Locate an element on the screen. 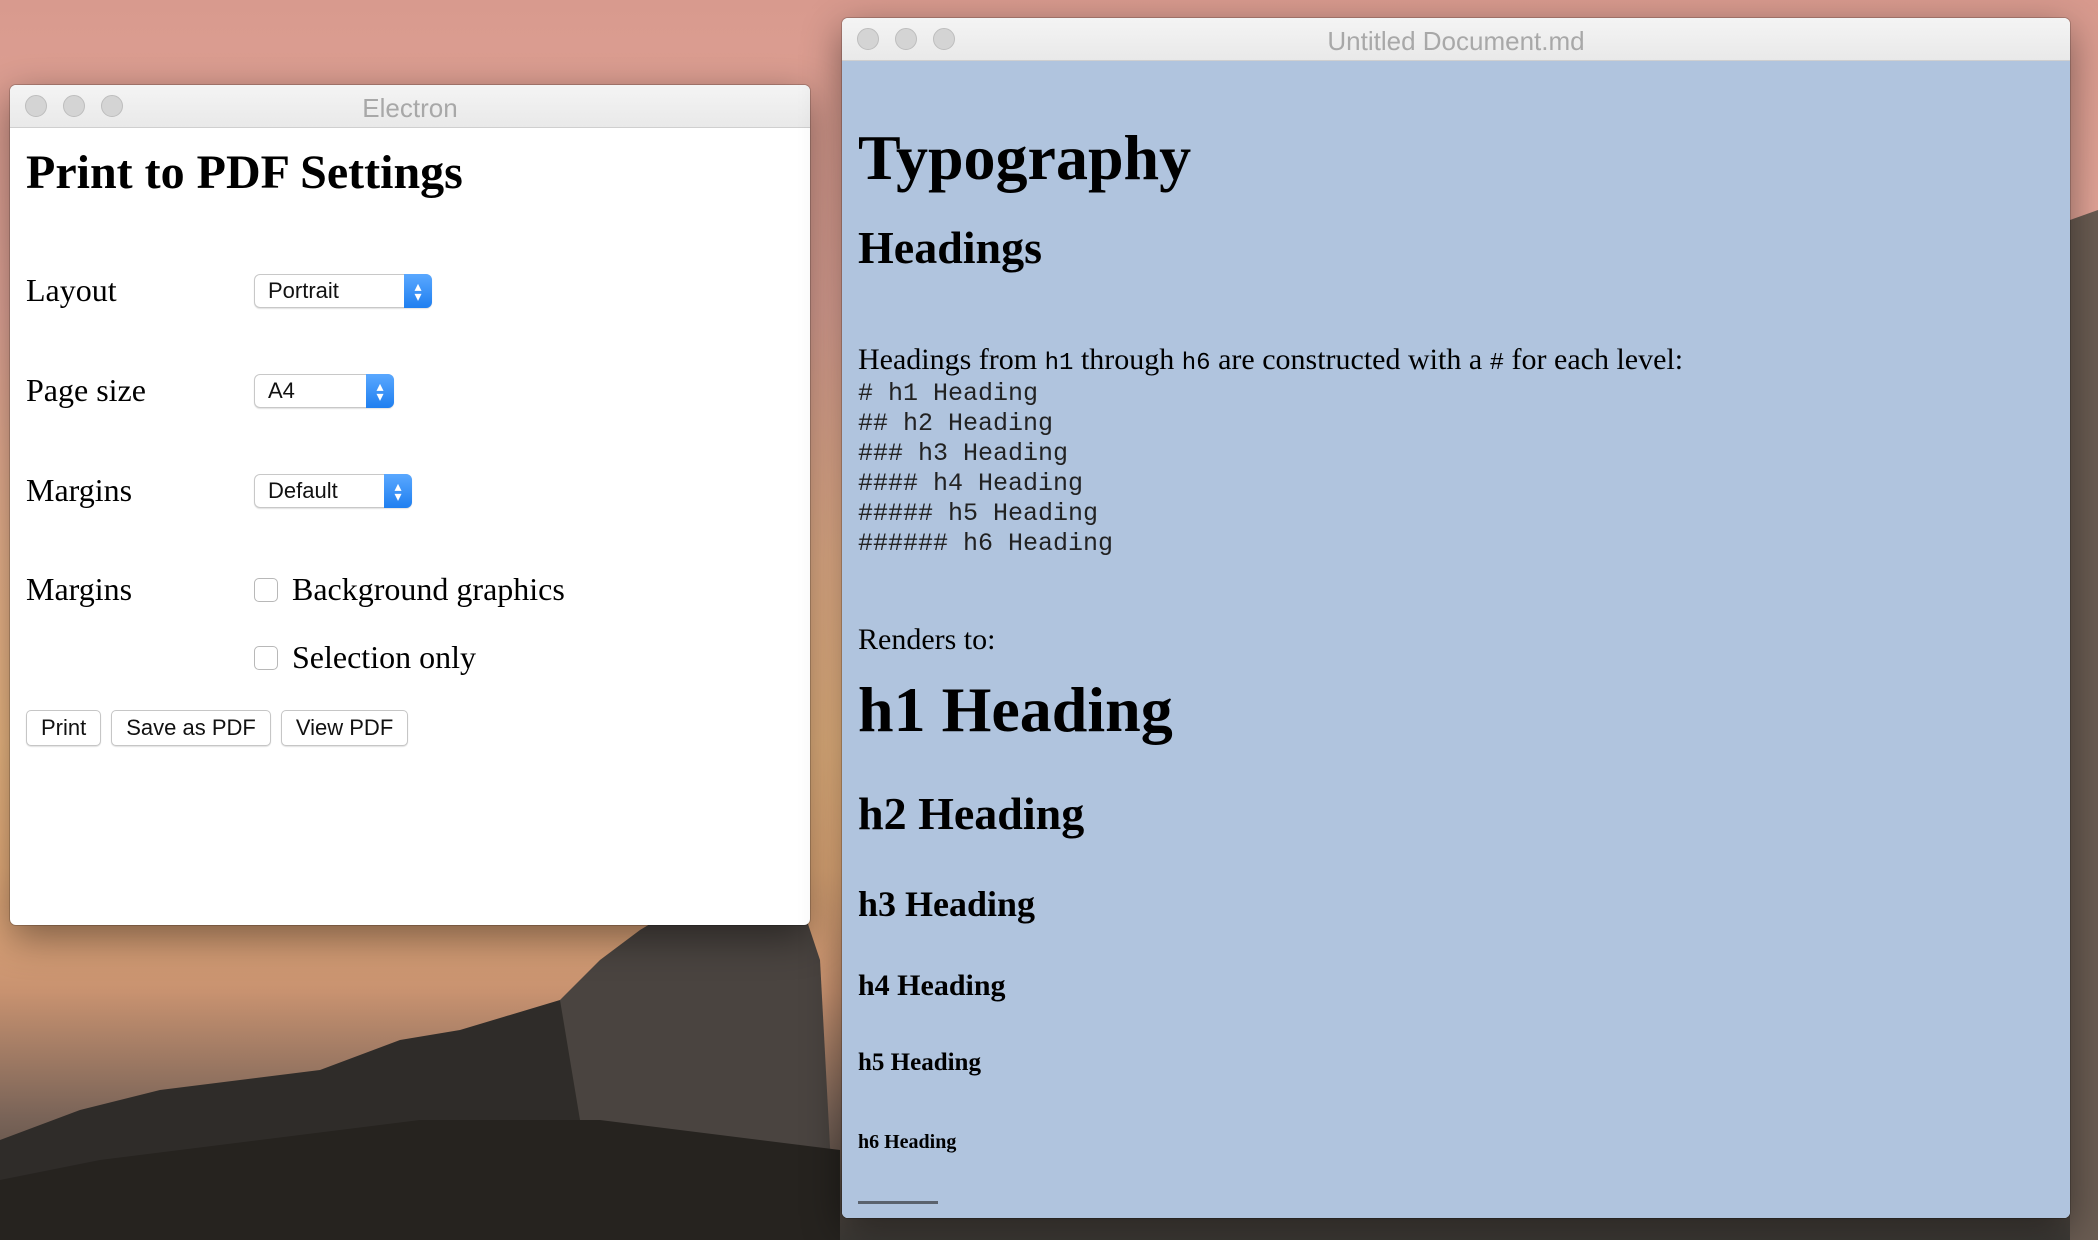 This screenshot has height=1240, width=2098. margins-row: Margins Default ▴ ▾ is located at coordinates (219, 490).